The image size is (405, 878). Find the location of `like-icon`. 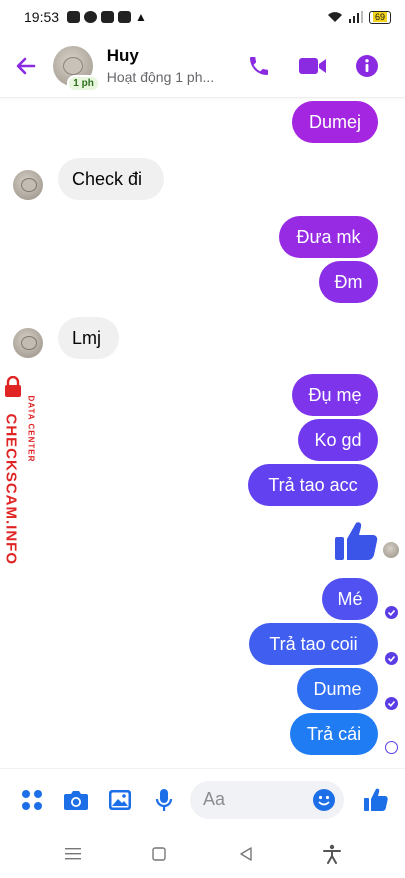

like-icon is located at coordinates (376, 799).